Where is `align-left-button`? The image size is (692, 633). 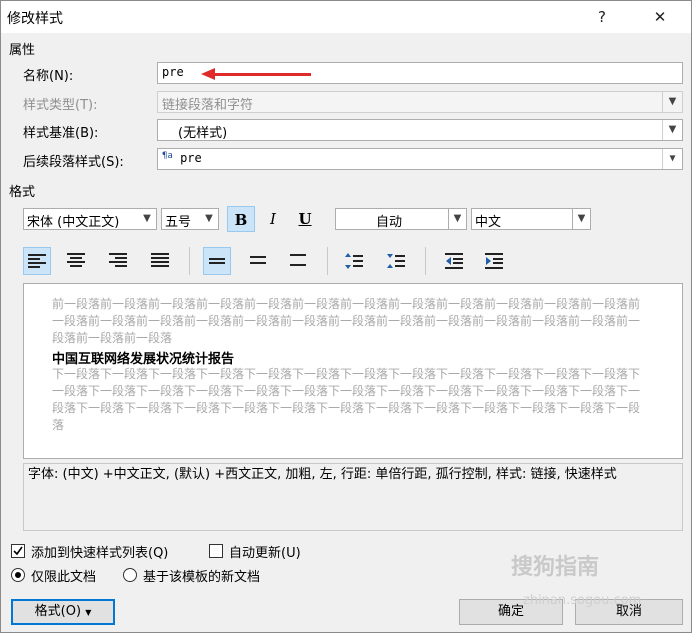
align-left-button is located at coordinates (37, 261).